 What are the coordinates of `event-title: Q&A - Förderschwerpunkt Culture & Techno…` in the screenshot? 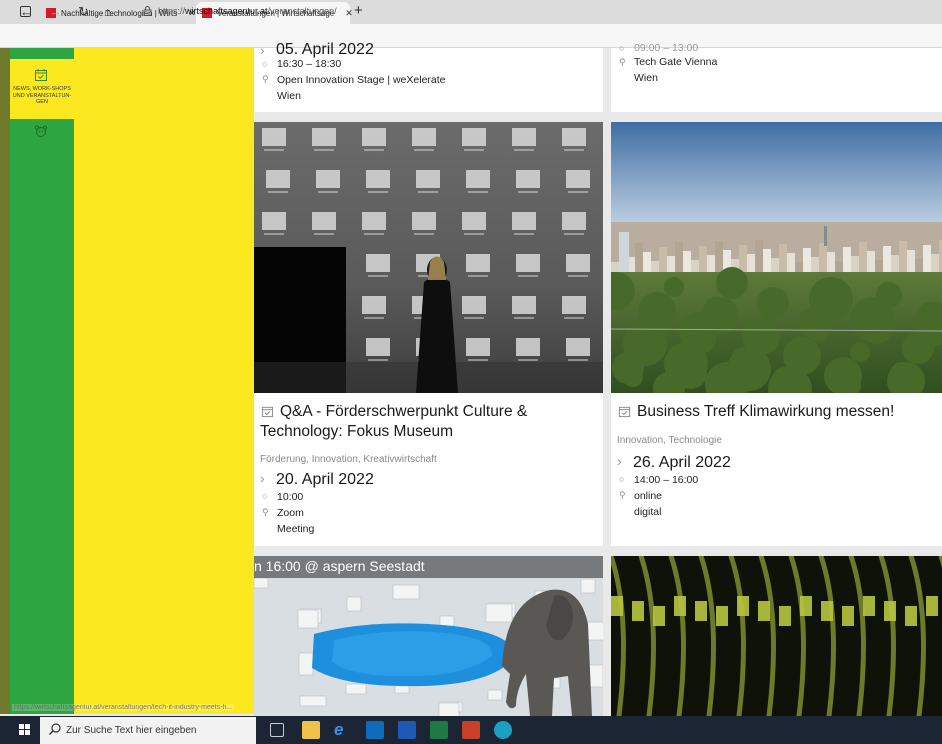 It's located at (425, 422).